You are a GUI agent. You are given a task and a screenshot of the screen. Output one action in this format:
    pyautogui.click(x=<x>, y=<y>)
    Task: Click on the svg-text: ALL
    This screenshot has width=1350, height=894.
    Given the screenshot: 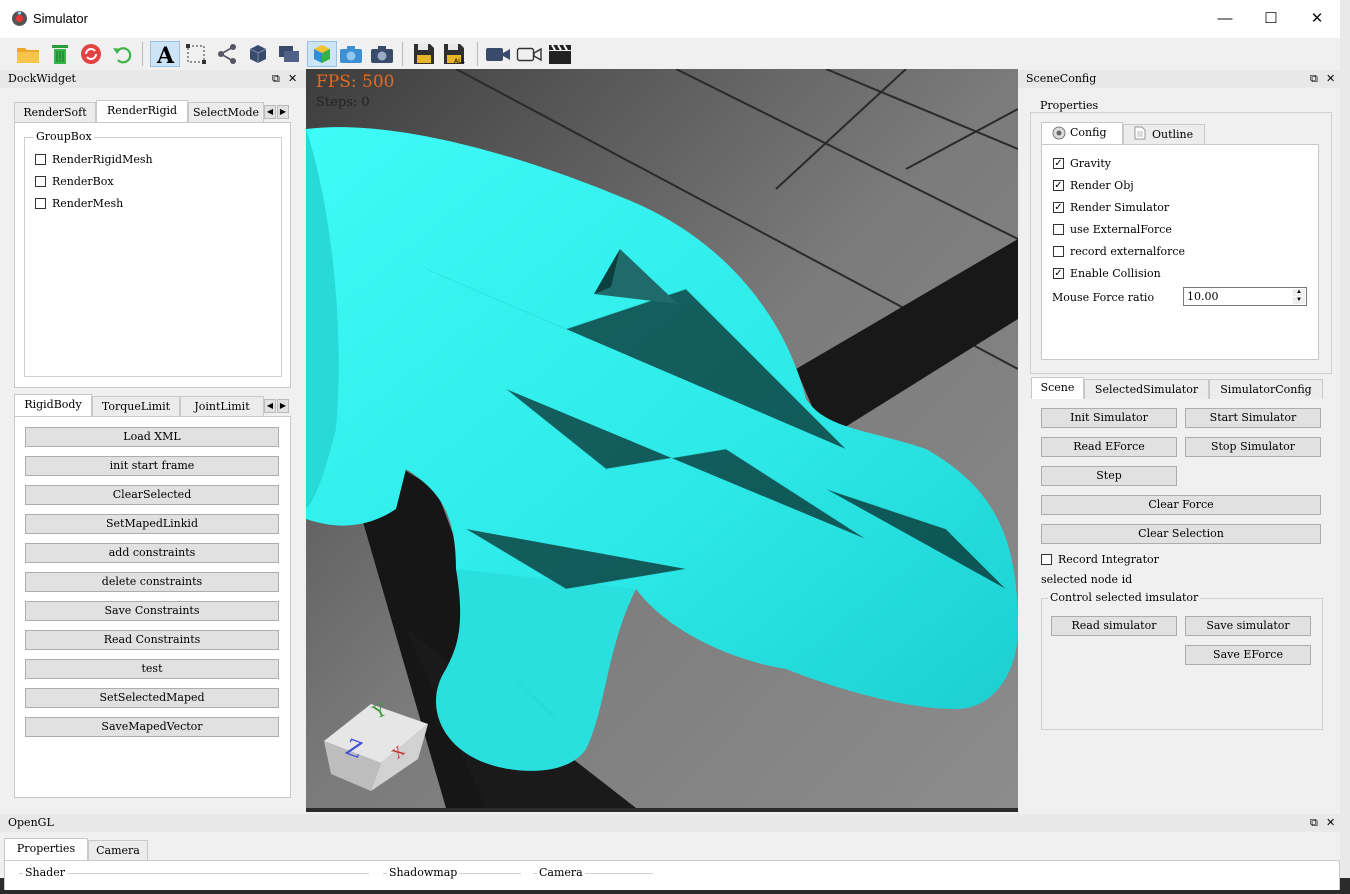 What is the action you would take?
    pyautogui.click(x=459, y=61)
    